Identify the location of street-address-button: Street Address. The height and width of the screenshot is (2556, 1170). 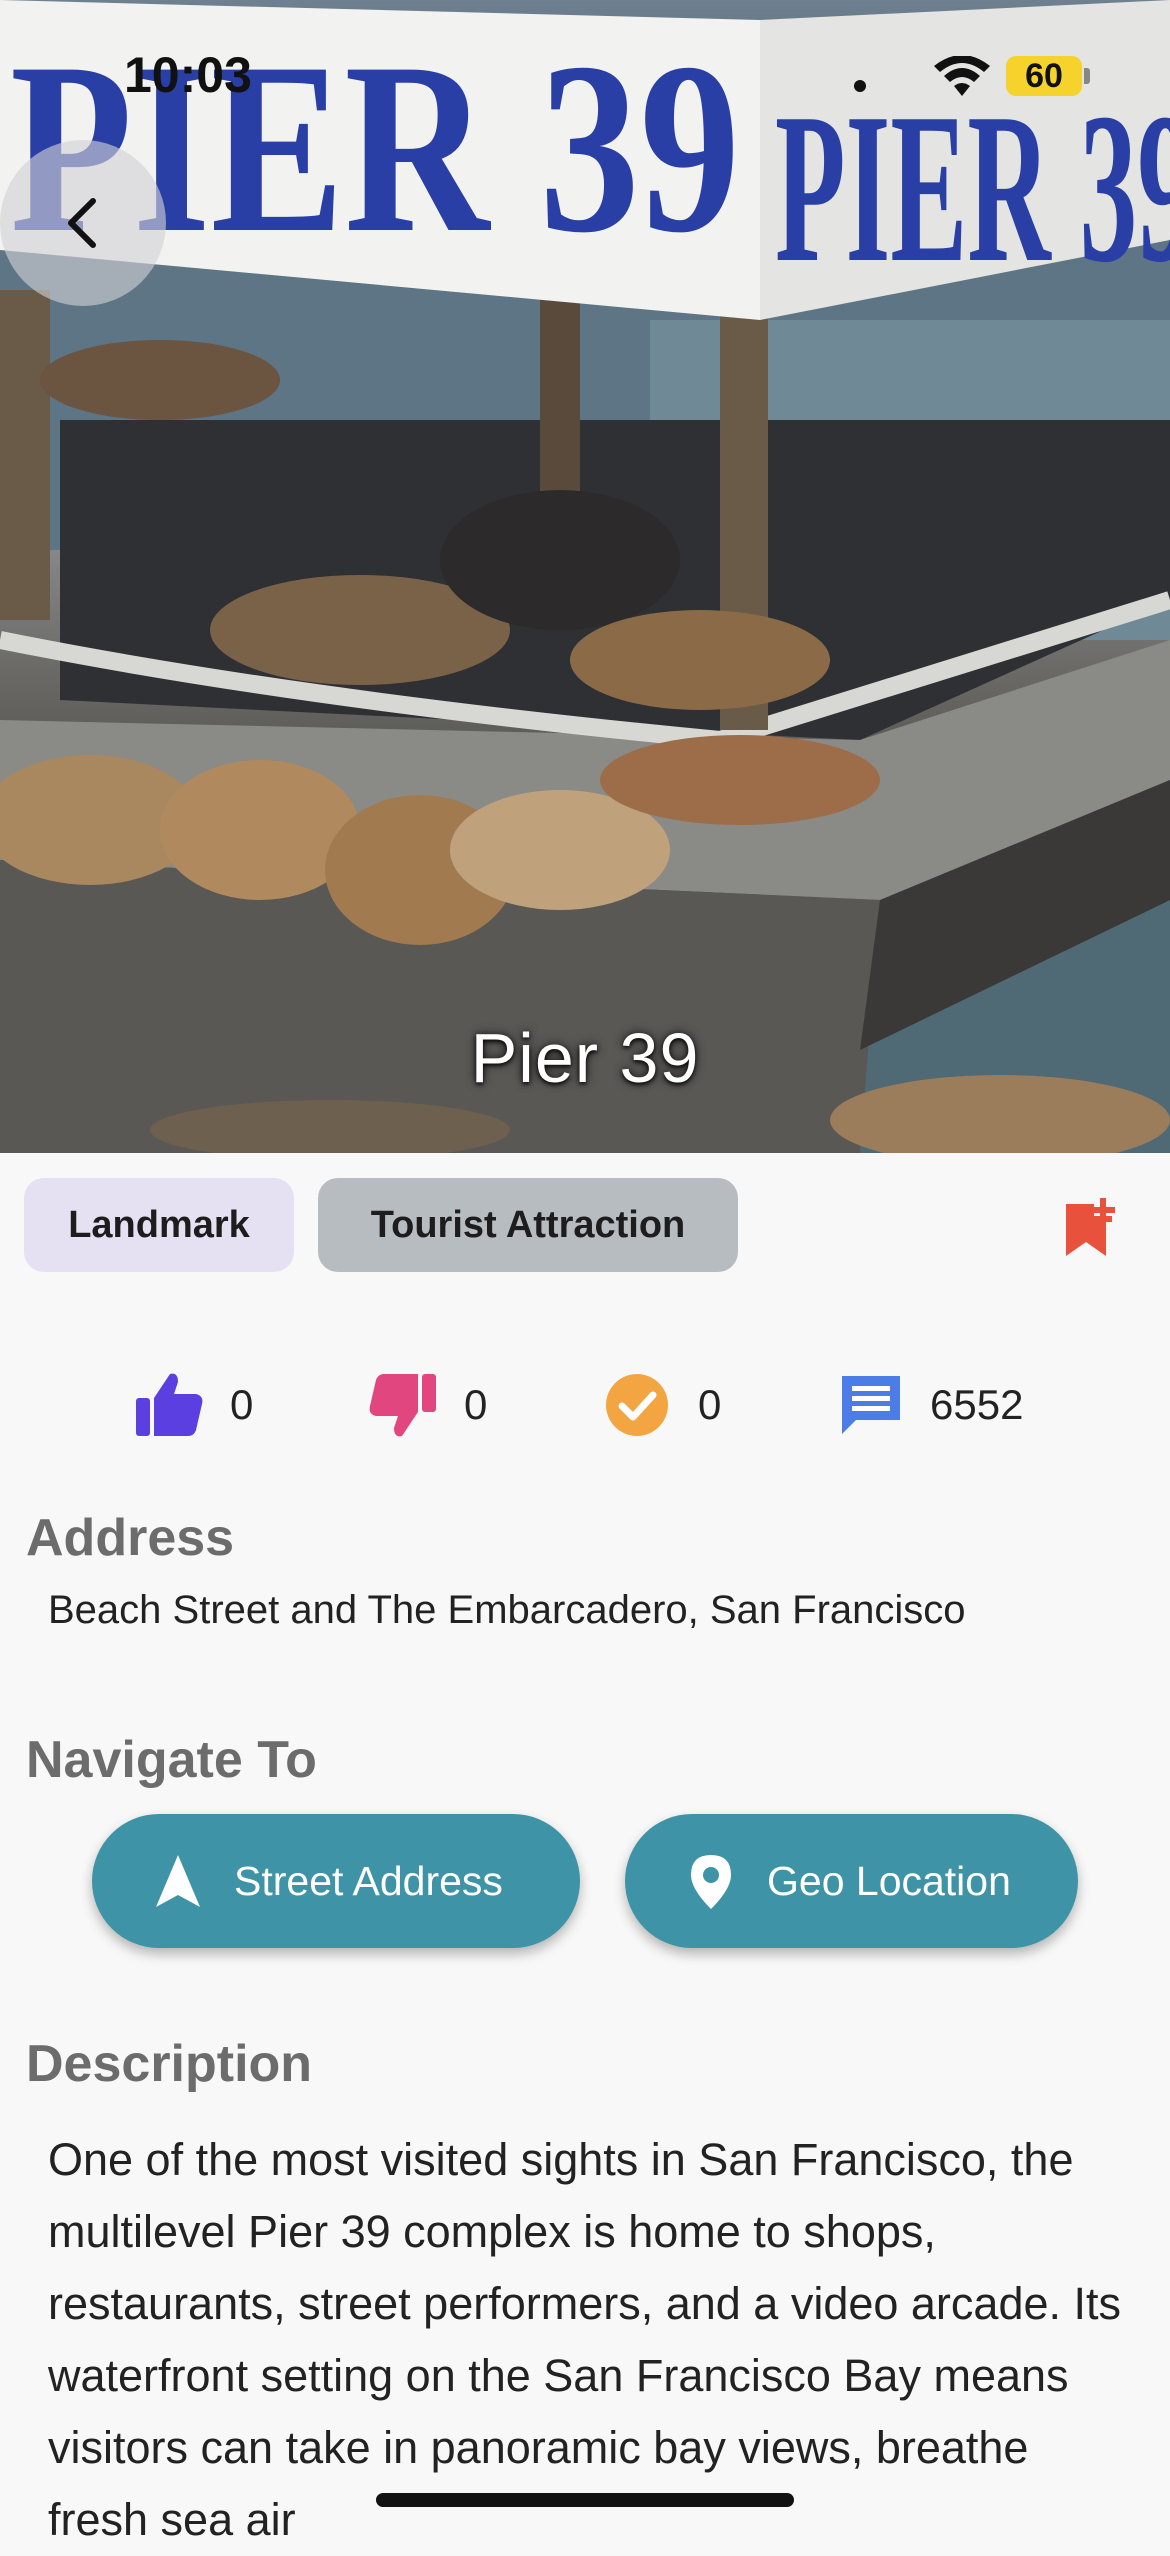
(336, 1881).